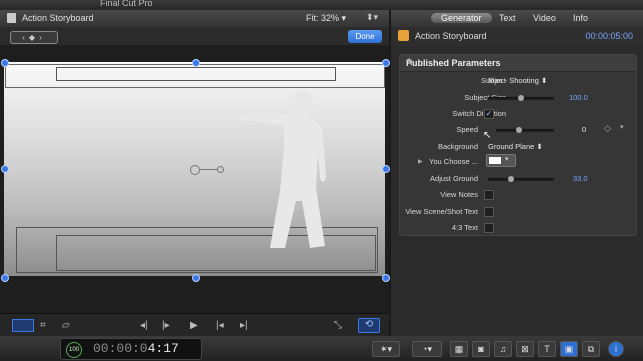 This screenshot has width=643, height=361. I want to click on param-label-view-scene-shot-text: View Scene/Shot Text, so click(441, 211).